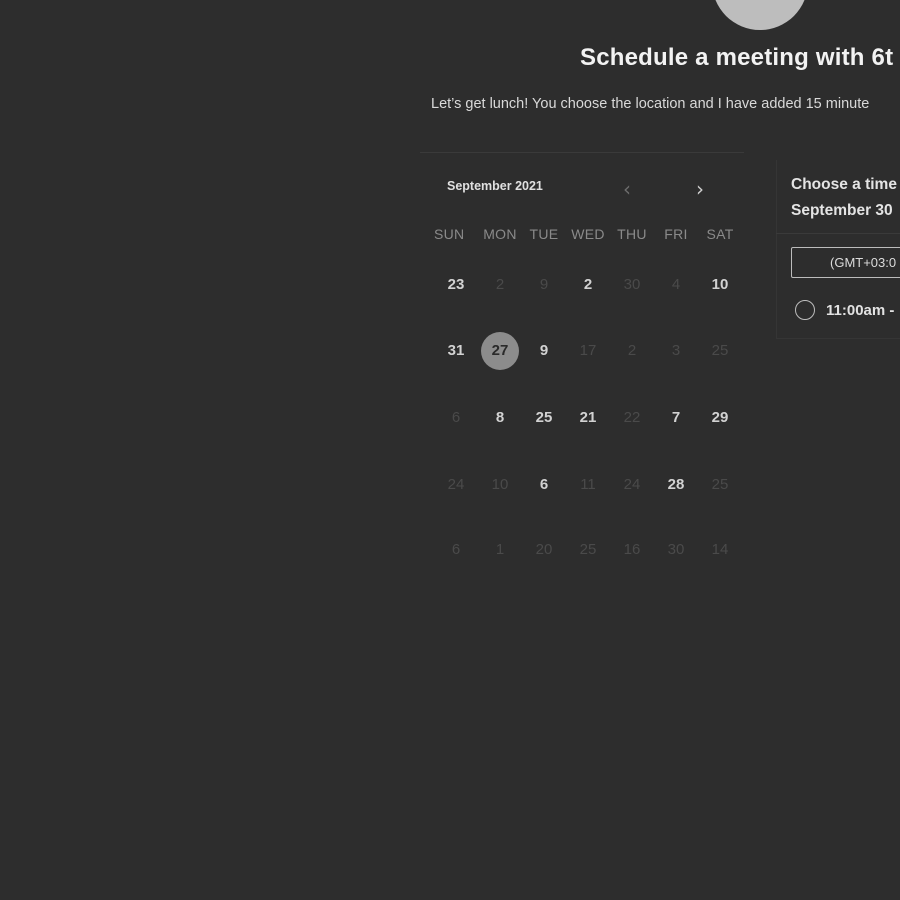  I want to click on calendar-day: 14, so click(720, 550).